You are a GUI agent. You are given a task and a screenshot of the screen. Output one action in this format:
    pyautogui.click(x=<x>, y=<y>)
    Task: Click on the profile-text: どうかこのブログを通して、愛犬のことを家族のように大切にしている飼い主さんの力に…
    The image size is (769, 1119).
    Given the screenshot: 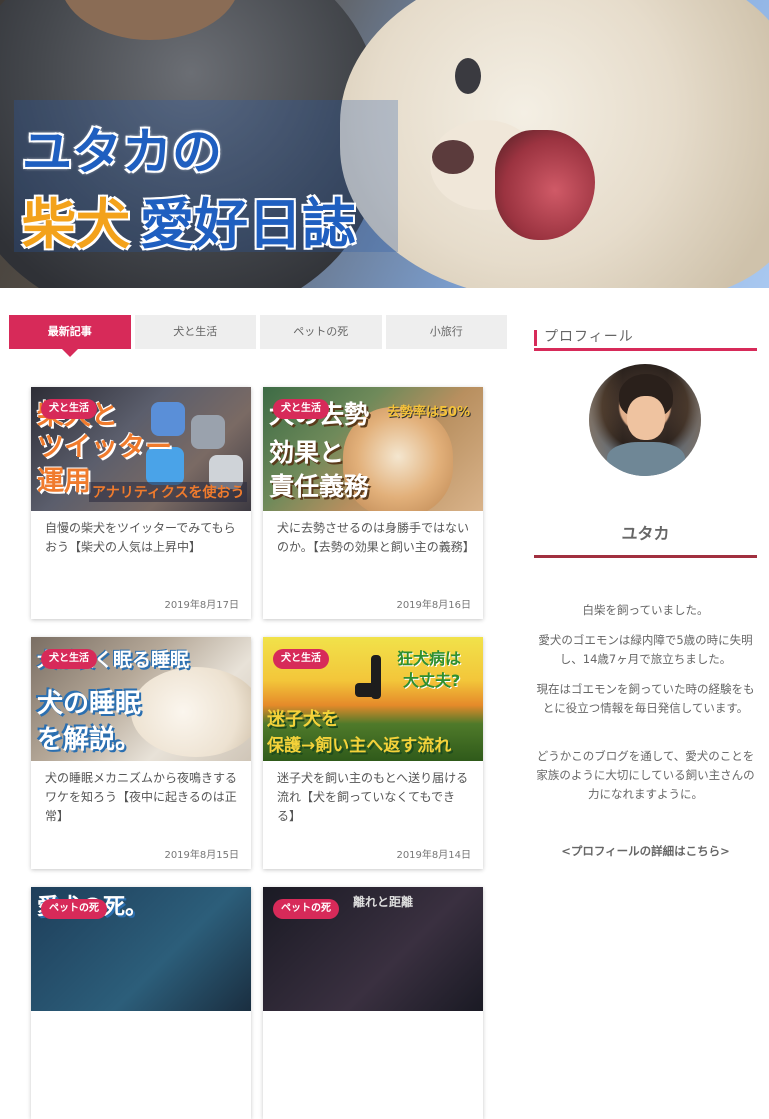 What is the action you would take?
    pyautogui.click(x=645, y=775)
    